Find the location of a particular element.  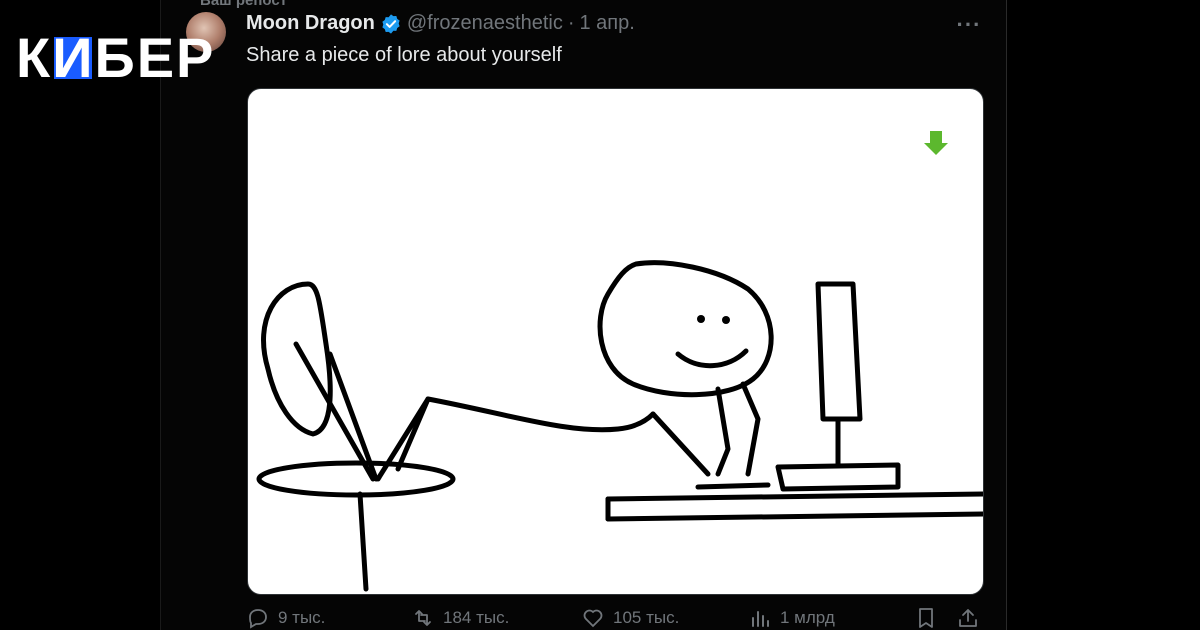

chair-stem is located at coordinates (363, 541).